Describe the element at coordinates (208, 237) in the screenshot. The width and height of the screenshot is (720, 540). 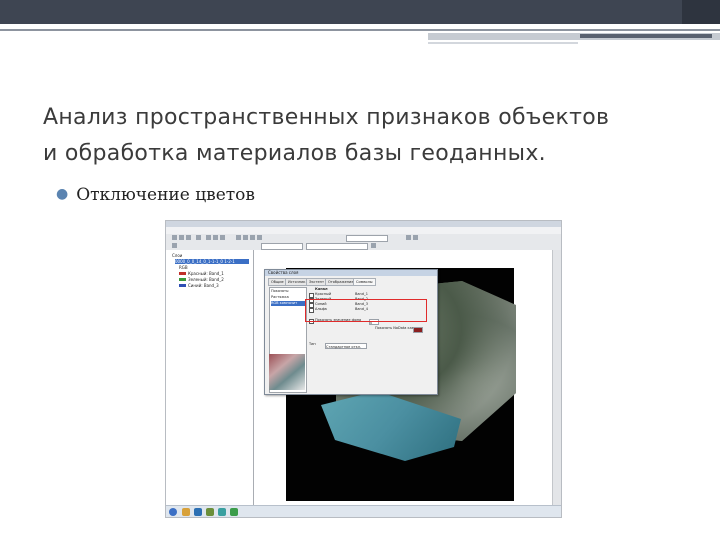
I see `toolbar-cut-icon` at that location.